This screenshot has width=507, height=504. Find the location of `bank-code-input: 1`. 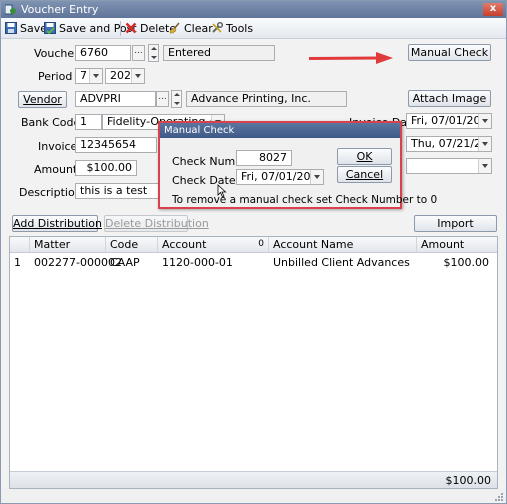

bank-code-input: 1 is located at coordinates (88, 122).